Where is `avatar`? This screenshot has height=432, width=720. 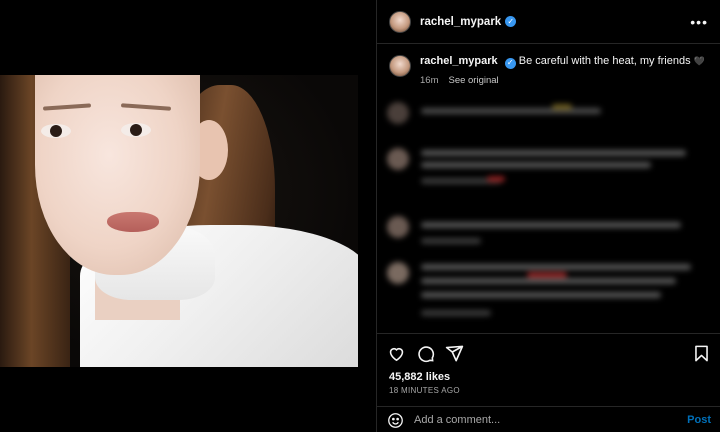
avatar is located at coordinates (400, 21).